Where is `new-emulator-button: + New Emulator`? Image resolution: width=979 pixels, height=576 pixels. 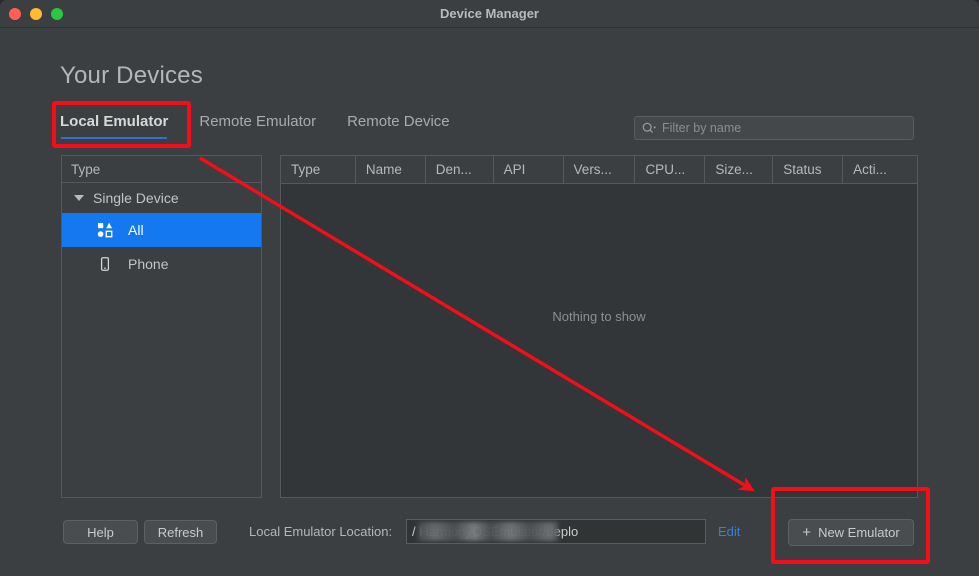 new-emulator-button: + New Emulator is located at coordinates (851, 532).